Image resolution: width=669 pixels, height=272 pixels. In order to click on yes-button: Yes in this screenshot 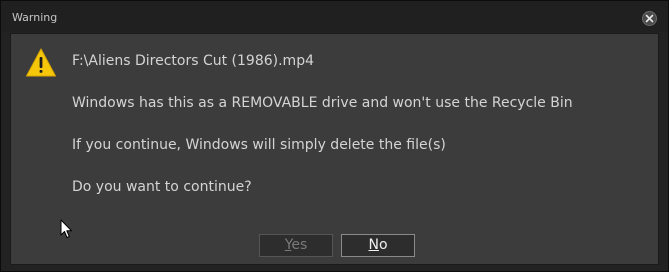, I will do `click(296, 245)`.